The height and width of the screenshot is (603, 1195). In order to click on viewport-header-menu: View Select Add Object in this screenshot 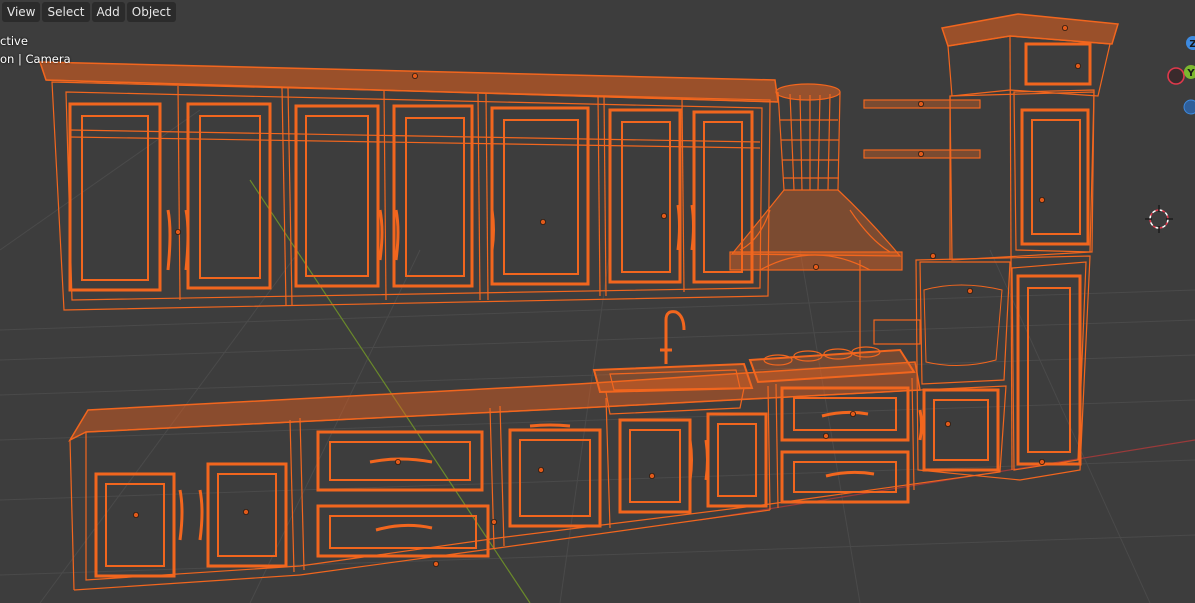, I will do `click(89, 12)`.